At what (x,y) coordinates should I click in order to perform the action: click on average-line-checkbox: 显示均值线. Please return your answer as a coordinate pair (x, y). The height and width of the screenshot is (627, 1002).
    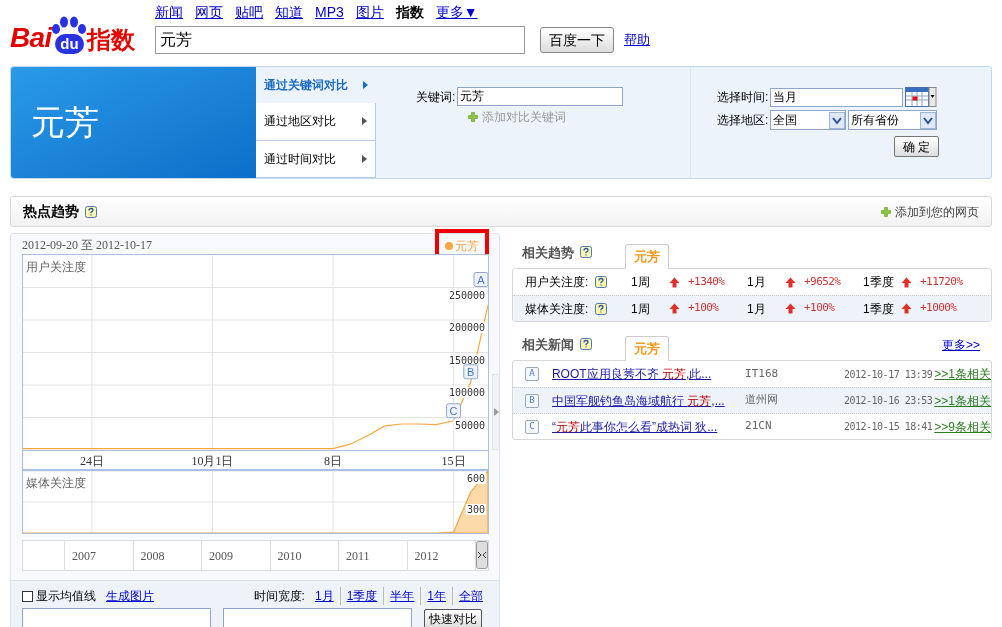
    Looking at the image, I should click on (59, 596).